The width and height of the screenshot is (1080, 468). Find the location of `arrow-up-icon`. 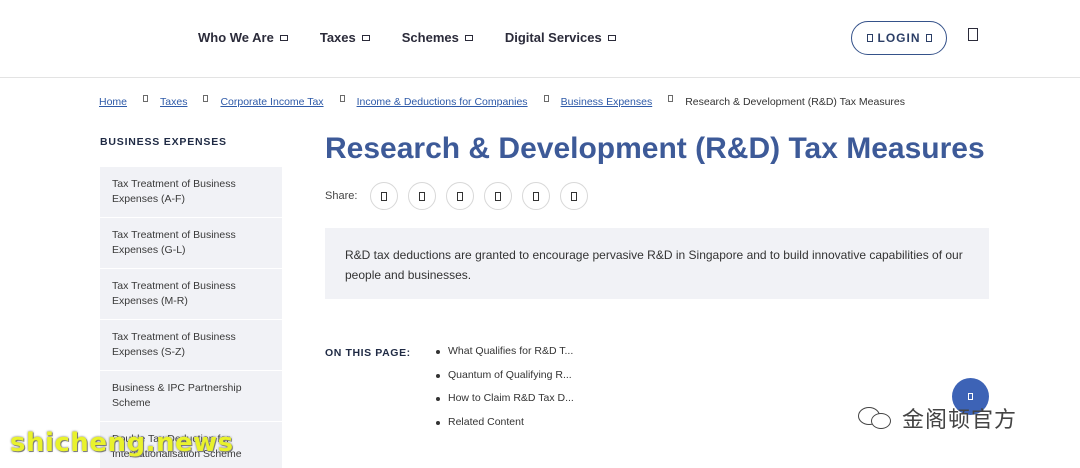

arrow-up-icon is located at coordinates (970, 396).